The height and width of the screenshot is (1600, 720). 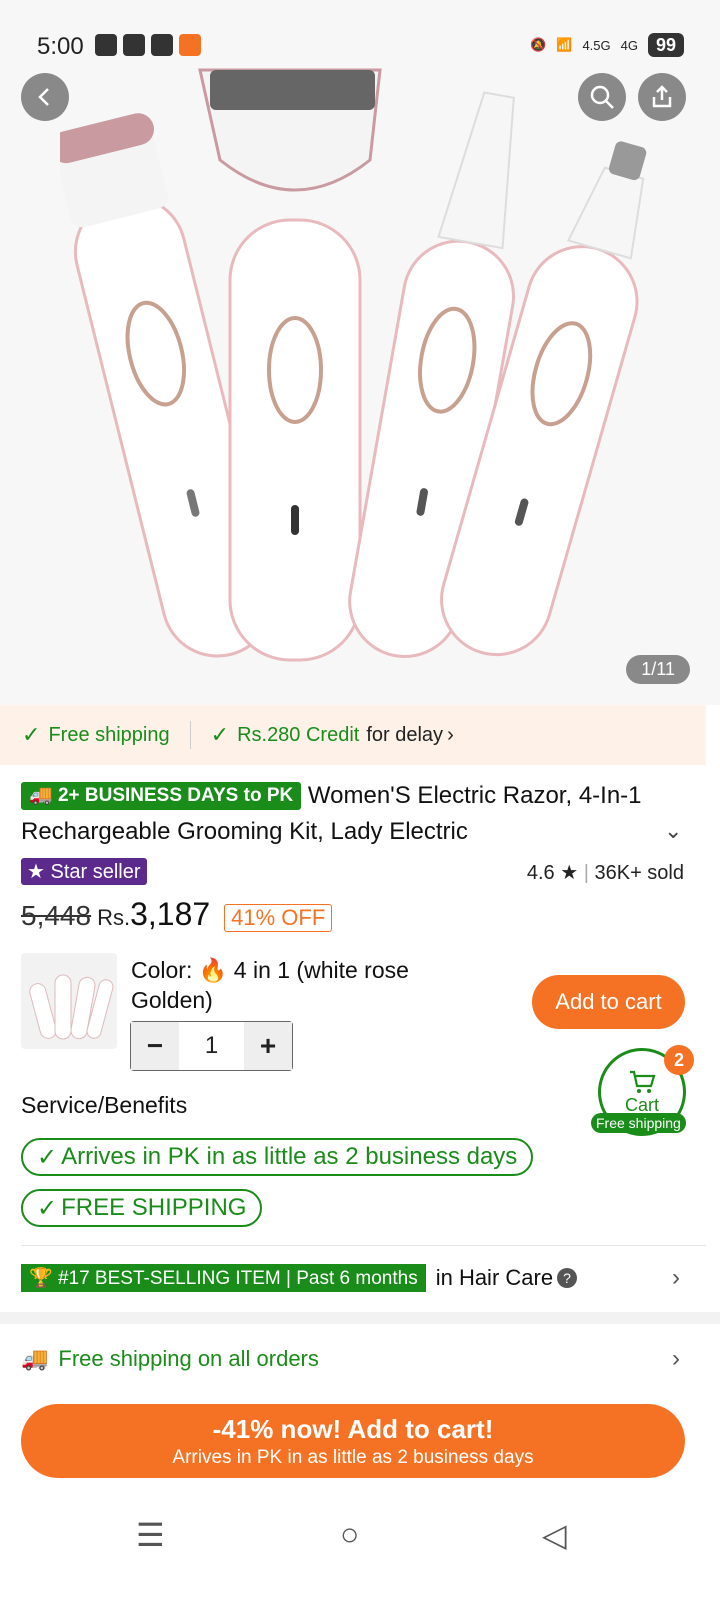 I want to click on chat-icon, so click(x=106, y=45).